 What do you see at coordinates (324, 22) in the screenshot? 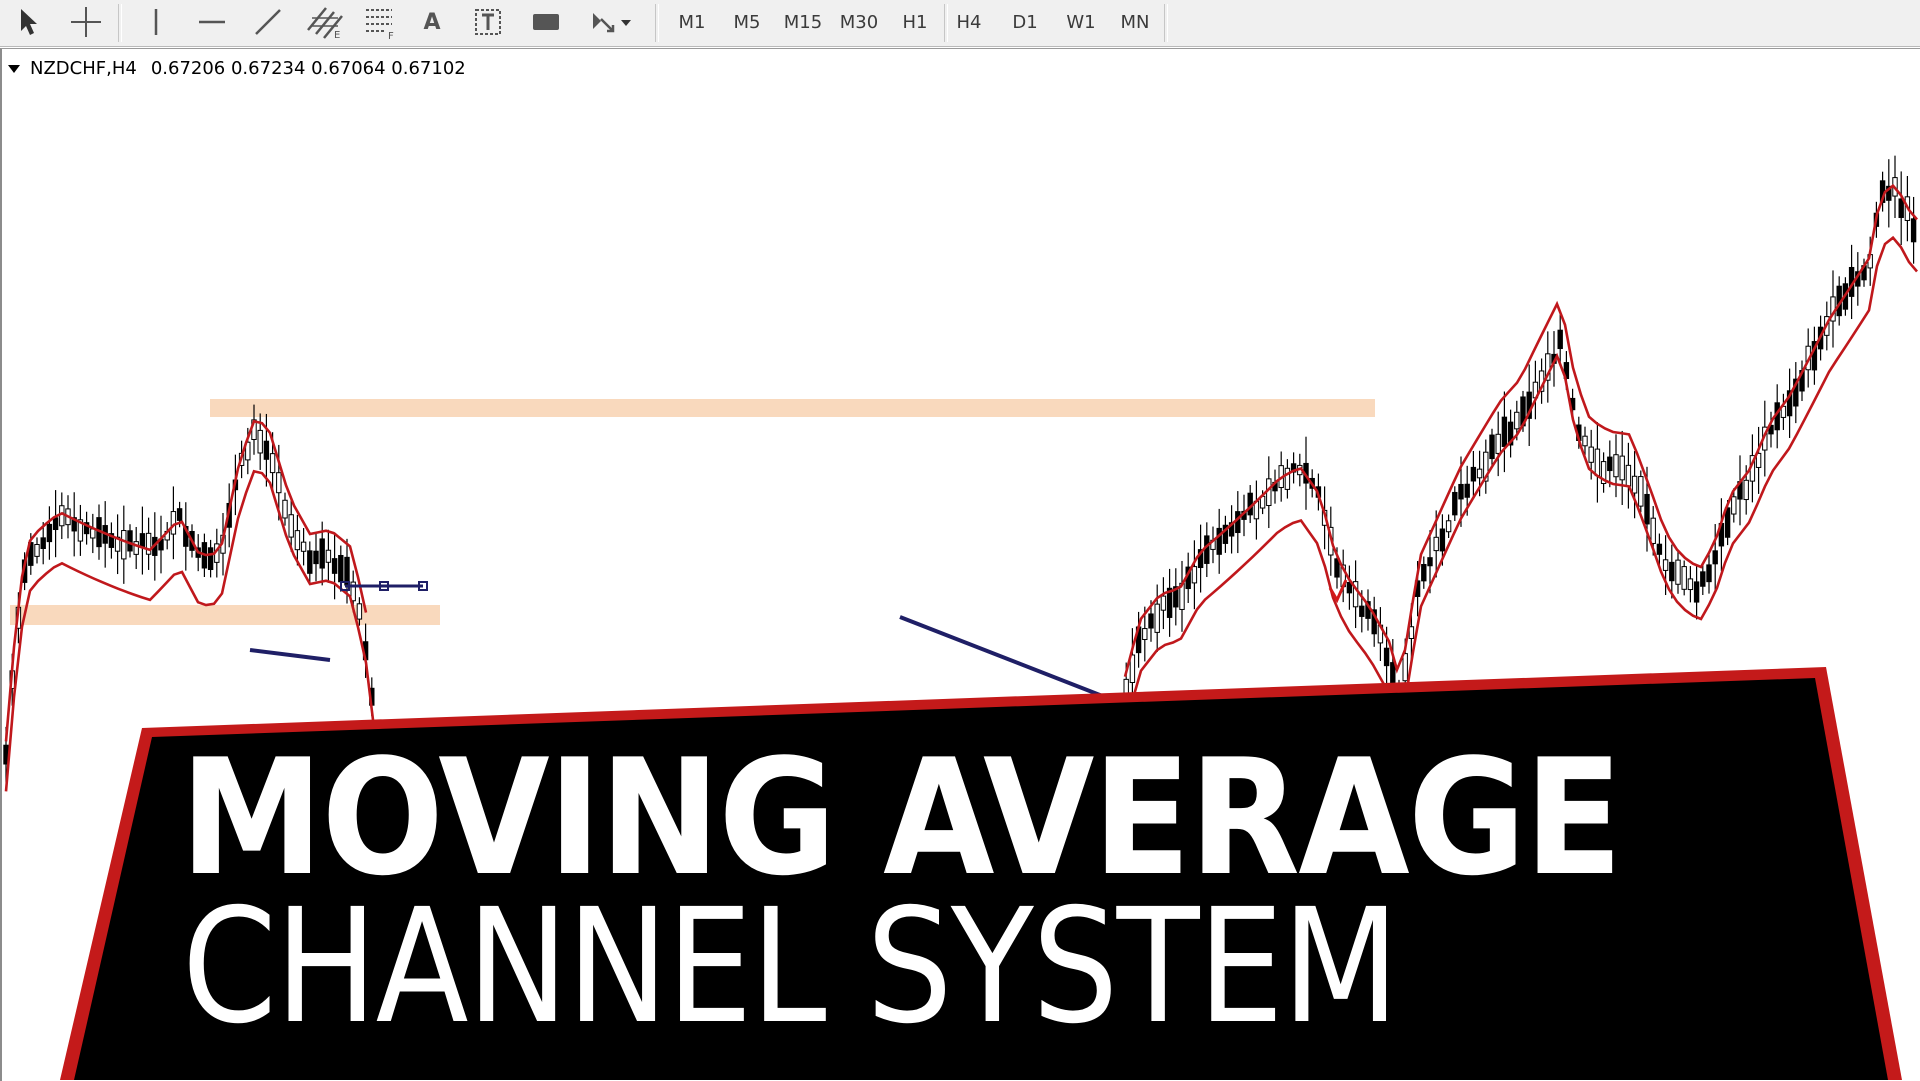
I see `equidistant-channel-icon: E` at bounding box center [324, 22].